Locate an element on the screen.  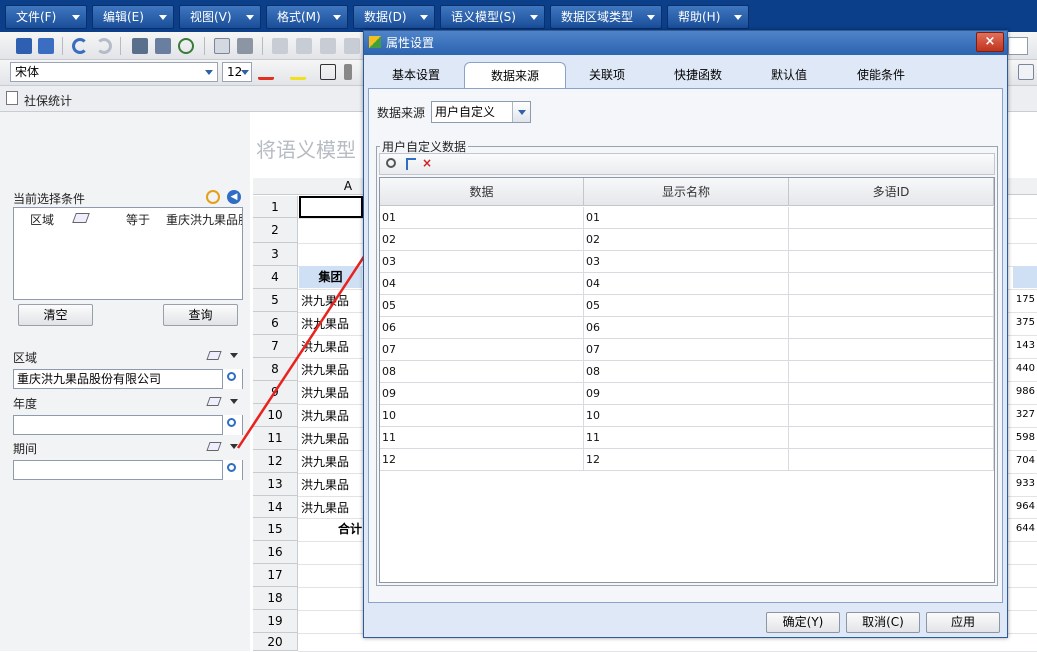
grid-cell-data: 02 is located at coordinates (482, 240).